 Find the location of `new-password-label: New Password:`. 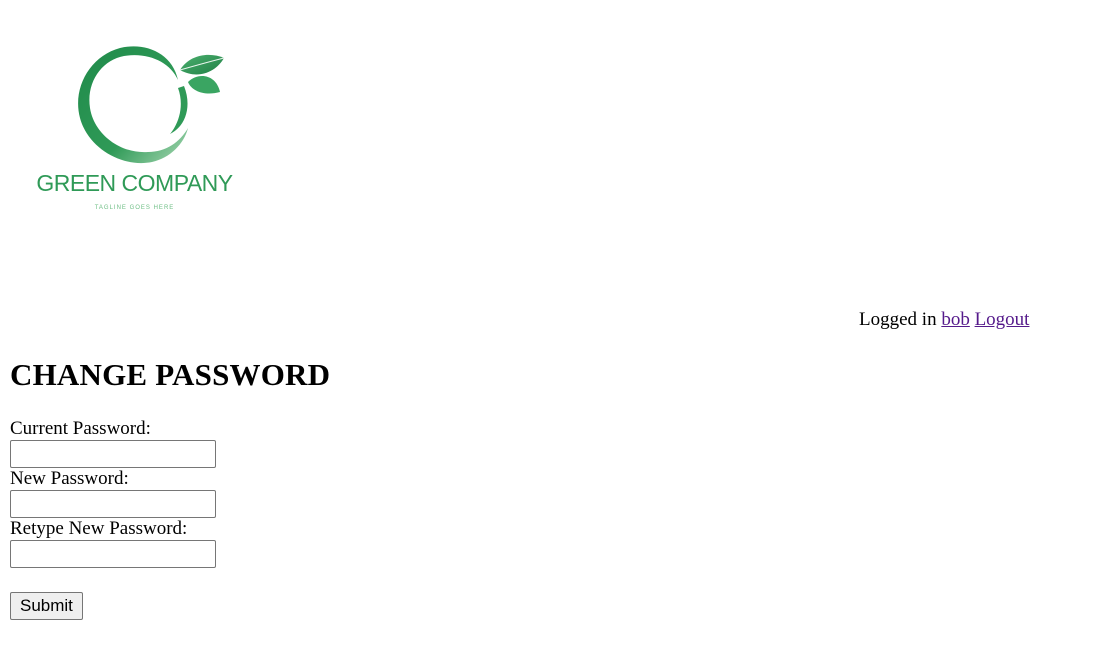

new-password-label: New Password: is located at coordinates (69, 478).